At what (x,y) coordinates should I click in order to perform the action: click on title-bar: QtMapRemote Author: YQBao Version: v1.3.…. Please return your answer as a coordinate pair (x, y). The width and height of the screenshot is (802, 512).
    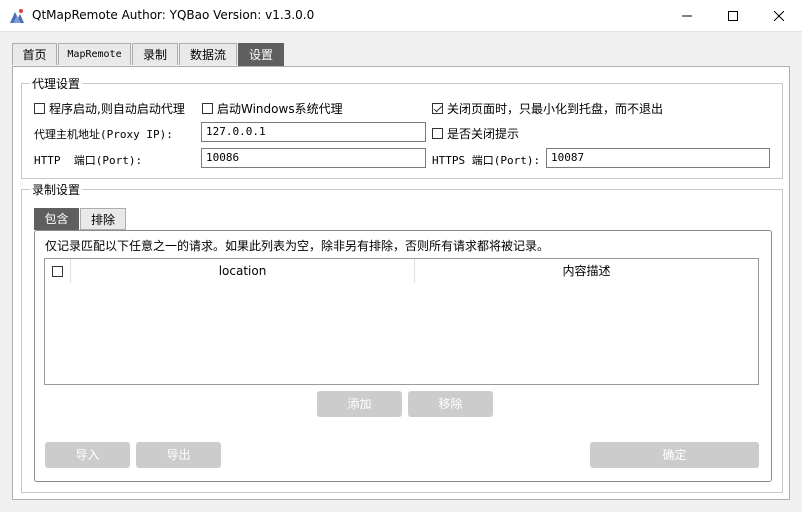
    Looking at the image, I should click on (401, 16).